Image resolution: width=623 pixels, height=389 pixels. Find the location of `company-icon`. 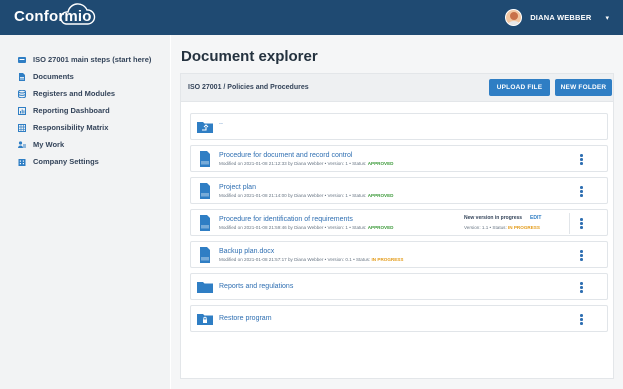

company-icon is located at coordinates (22, 162).